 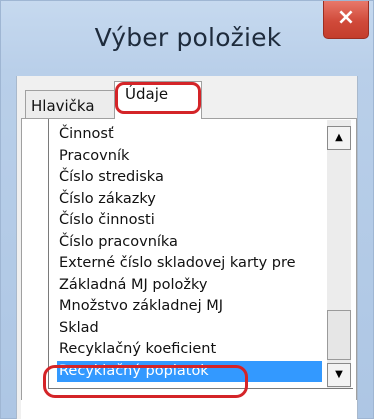 I want to click on list-item: Recyklačný koeficient, so click(x=189, y=350).